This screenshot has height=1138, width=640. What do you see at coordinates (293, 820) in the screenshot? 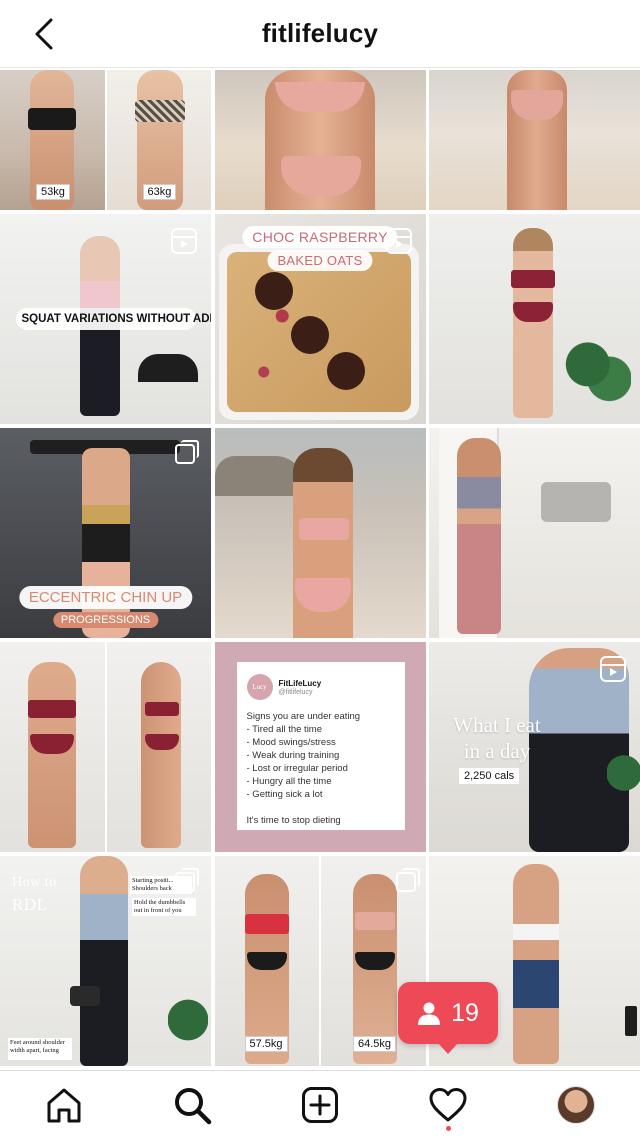
I see `card-line: It's time to stop dieting` at bounding box center [293, 820].